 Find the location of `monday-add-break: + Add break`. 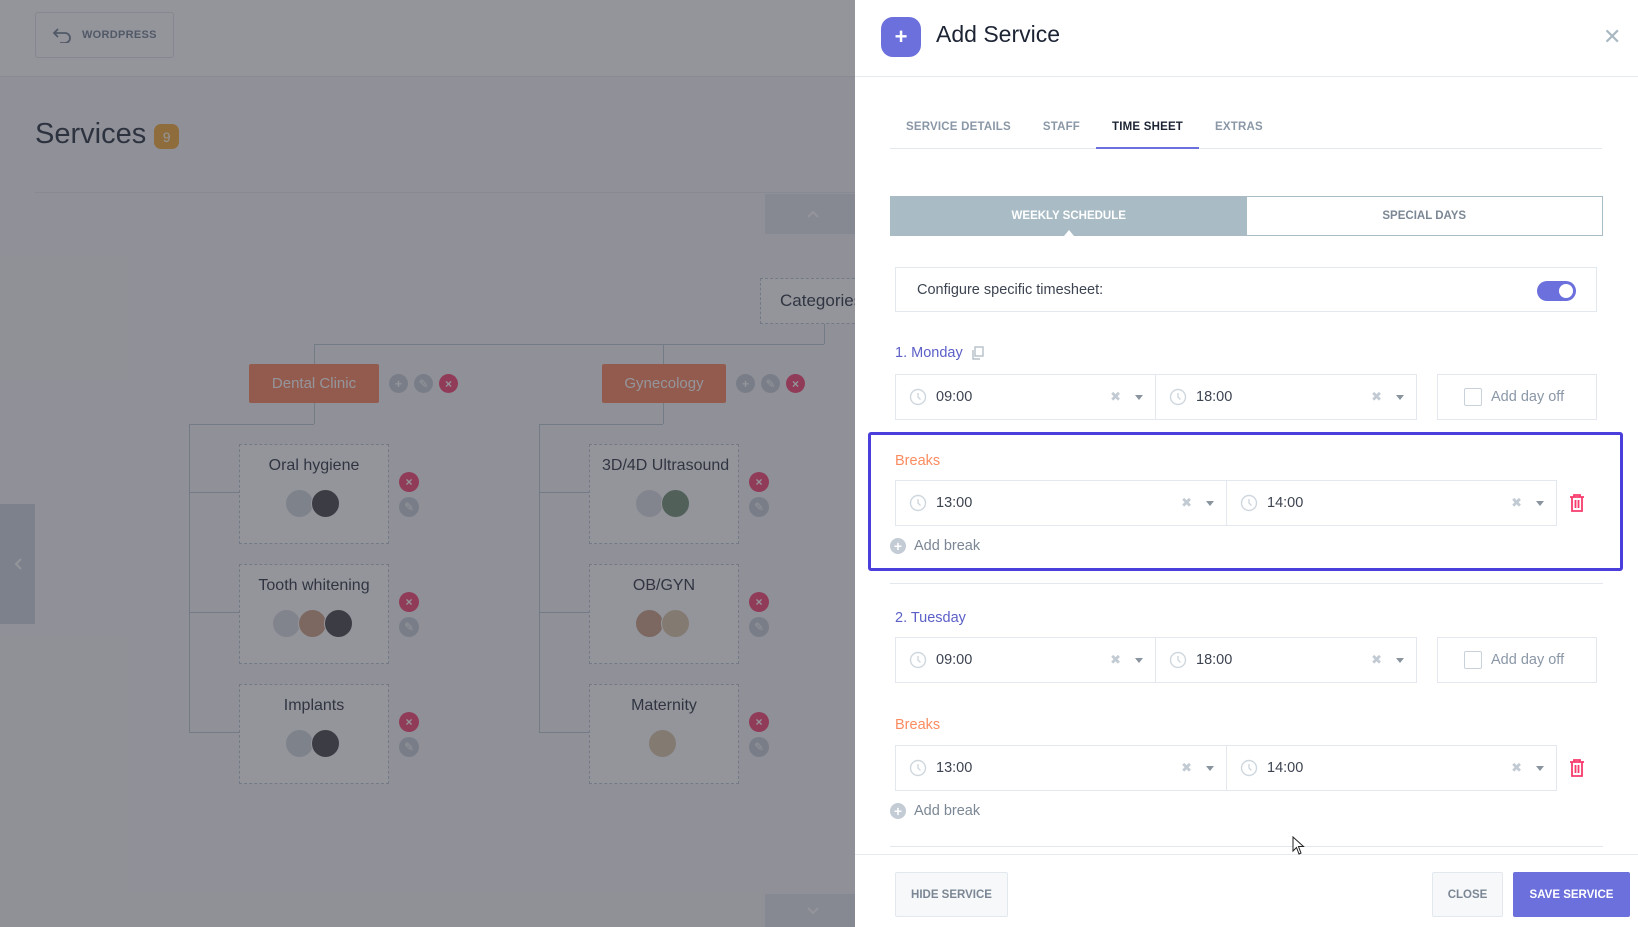

monday-add-break: + Add break is located at coordinates (935, 546).